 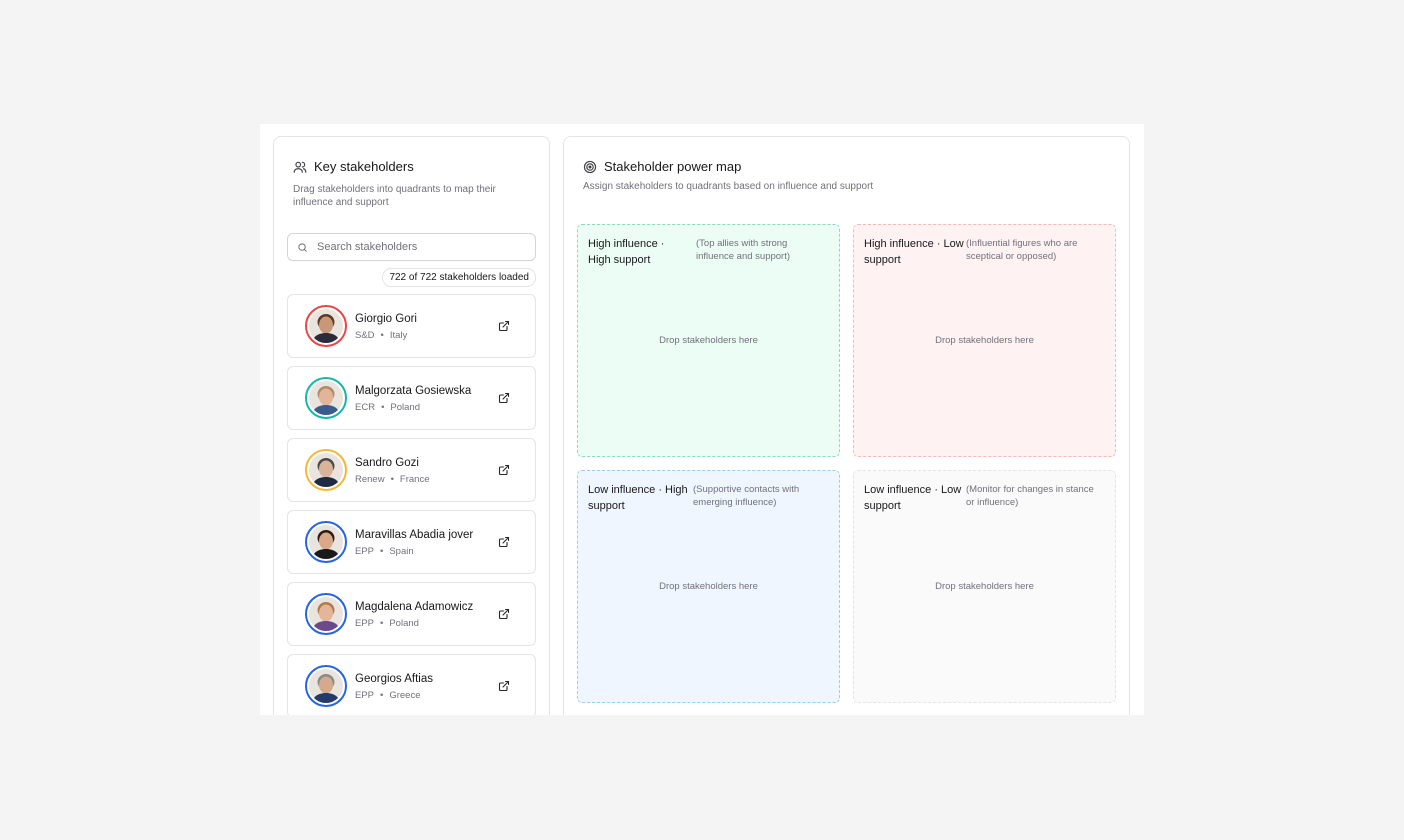 I want to click on stakeholder-meta: Renew • France, so click(x=392, y=479).